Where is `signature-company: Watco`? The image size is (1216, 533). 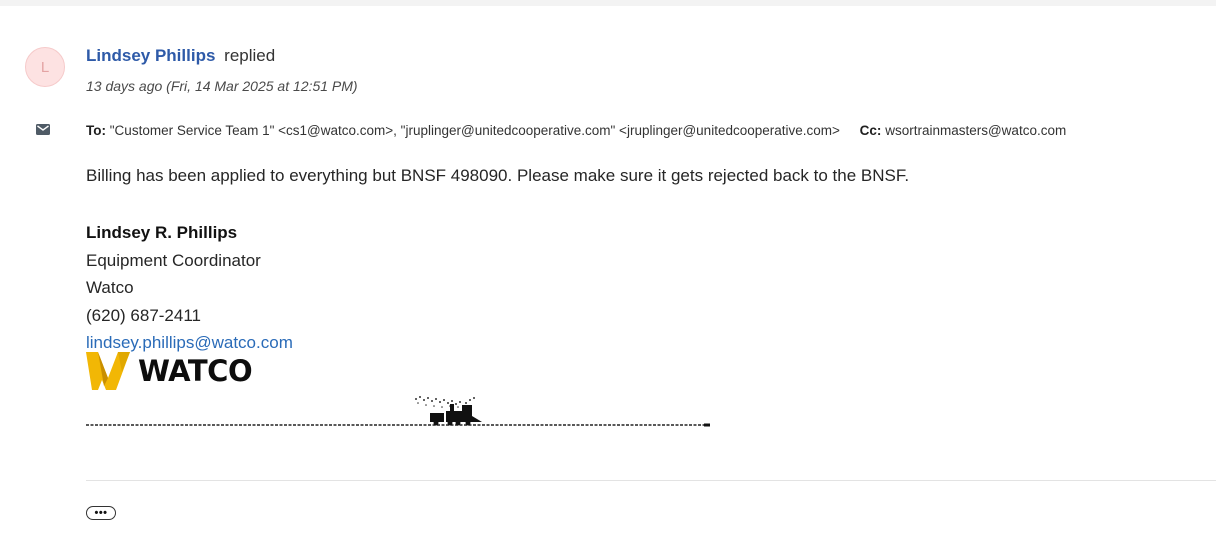
signature-company: Watco is located at coordinates (110, 287).